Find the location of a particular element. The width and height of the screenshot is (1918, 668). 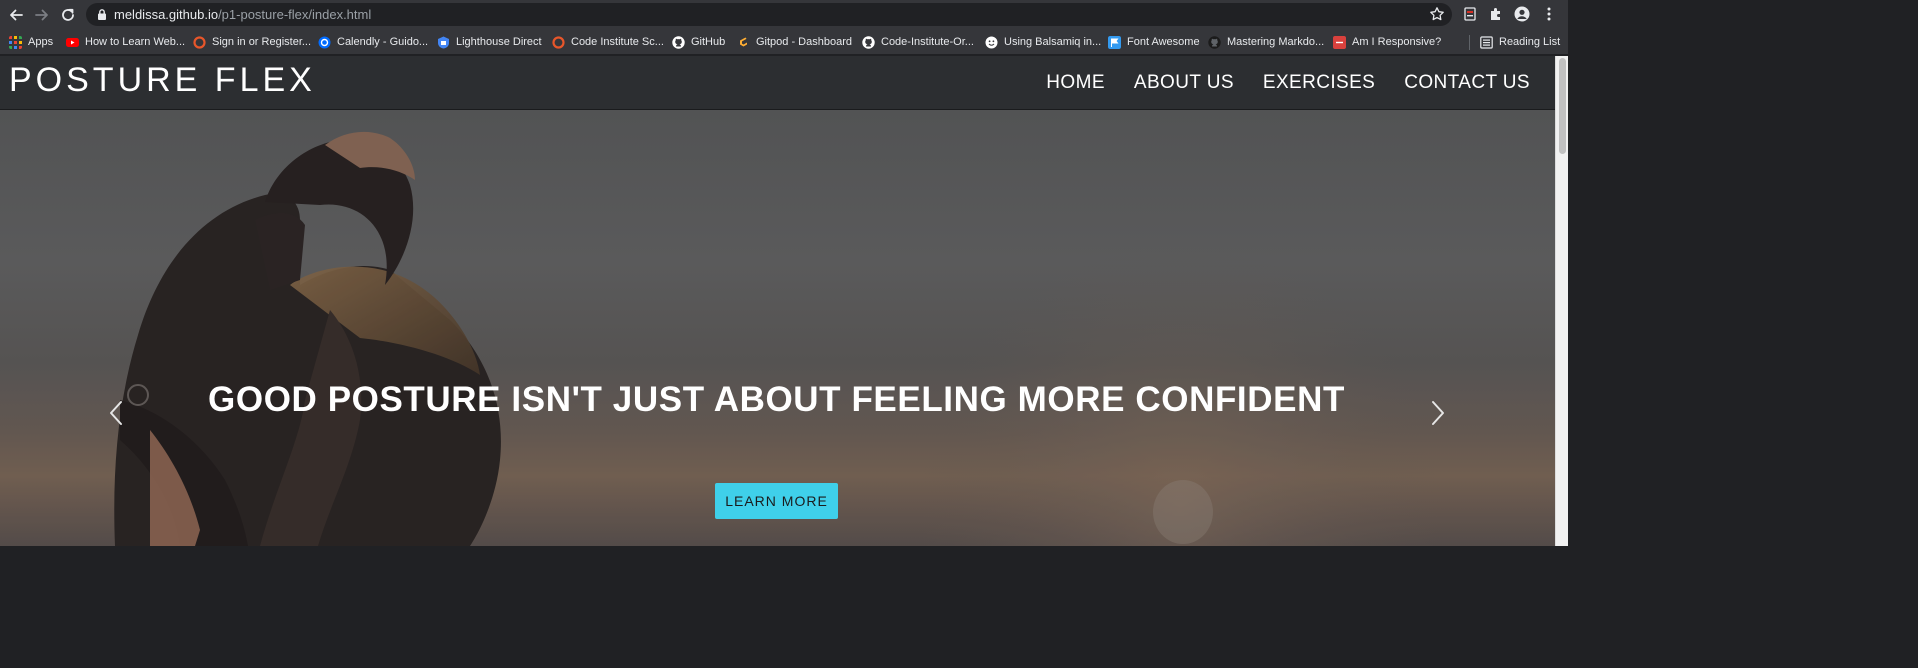

star-icon is located at coordinates (1437, 14).